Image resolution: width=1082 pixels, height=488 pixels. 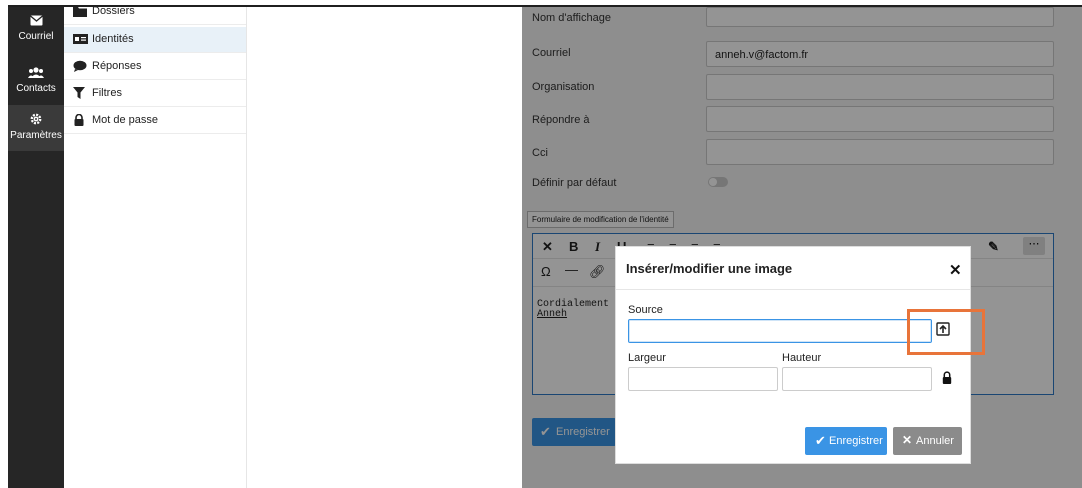 What do you see at coordinates (80, 66) in the screenshot?
I see `comment-icon` at bounding box center [80, 66].